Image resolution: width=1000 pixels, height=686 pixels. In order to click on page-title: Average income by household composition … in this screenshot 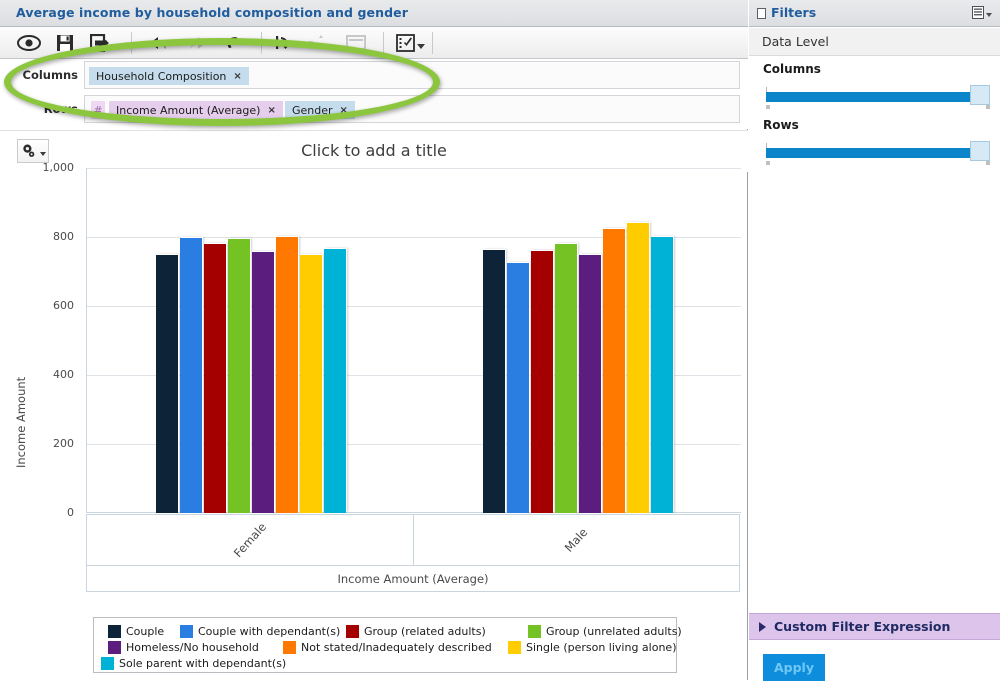, I will do `click(212, 12)`.